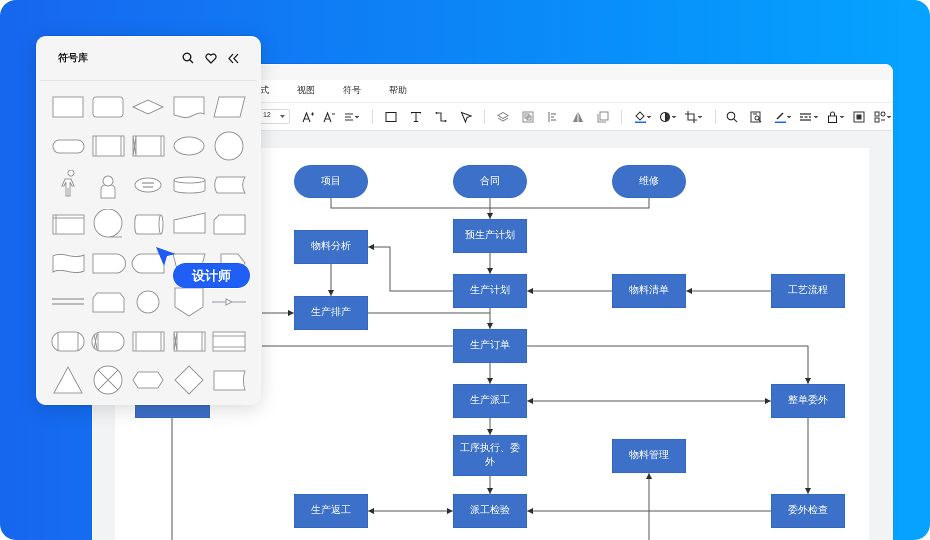  What do you see at coordinates (441, 116) in the screenshot?
I see `connector-icon` at bounding box center [441, 116].